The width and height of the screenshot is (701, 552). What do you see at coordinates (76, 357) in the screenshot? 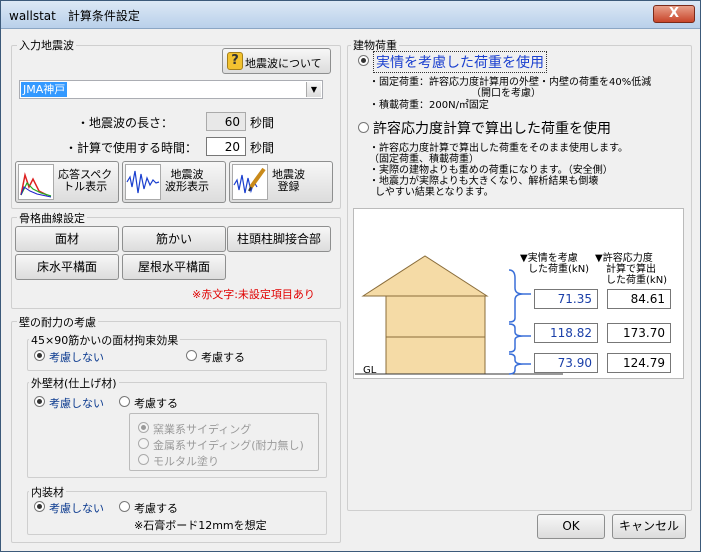
I see `brace-restraint-no-label: 考慮しない` at bounding box center [76, 357].